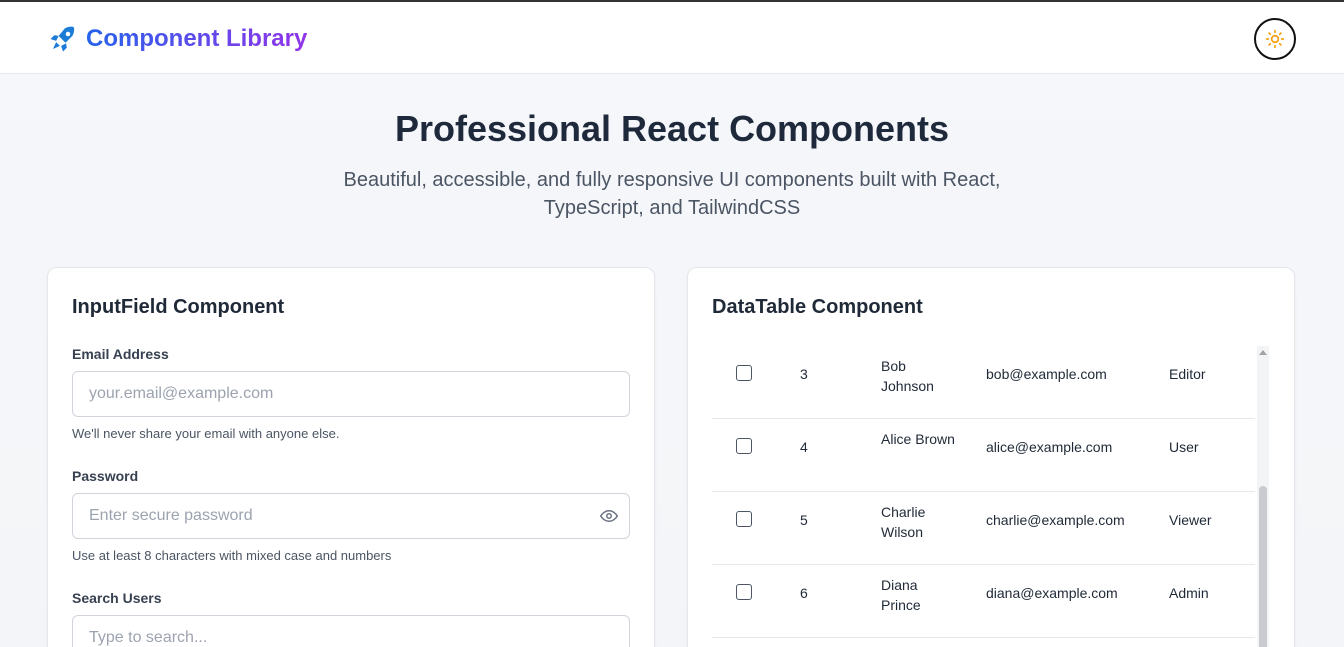  What do you see at coordinates (609, 516) in the screenshot?
I see `eye-icon` at bounding box center [609, 516].